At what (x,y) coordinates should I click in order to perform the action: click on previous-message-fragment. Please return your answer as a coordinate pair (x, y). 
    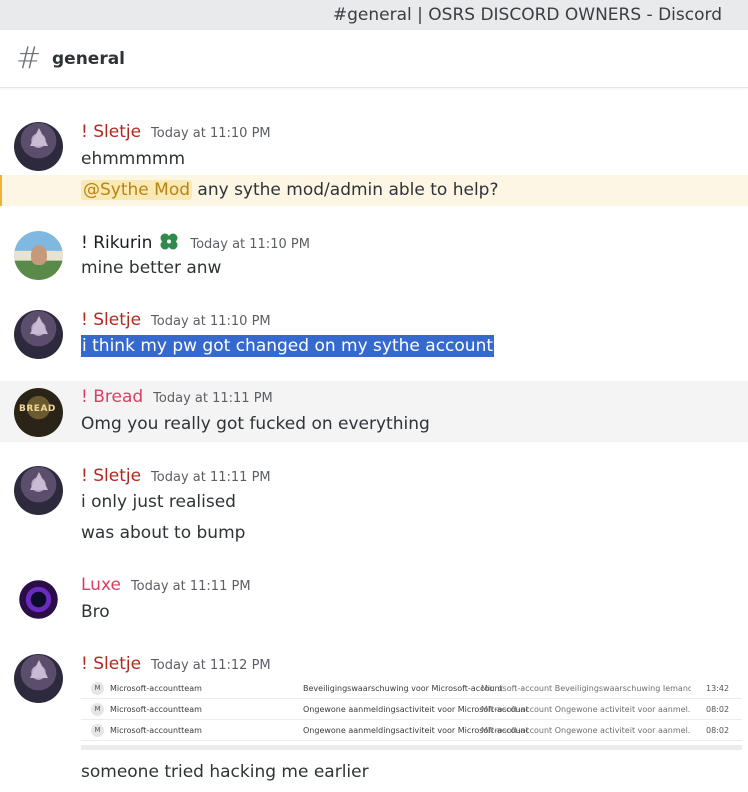
    Looking at the image, I should click on (374, 90).